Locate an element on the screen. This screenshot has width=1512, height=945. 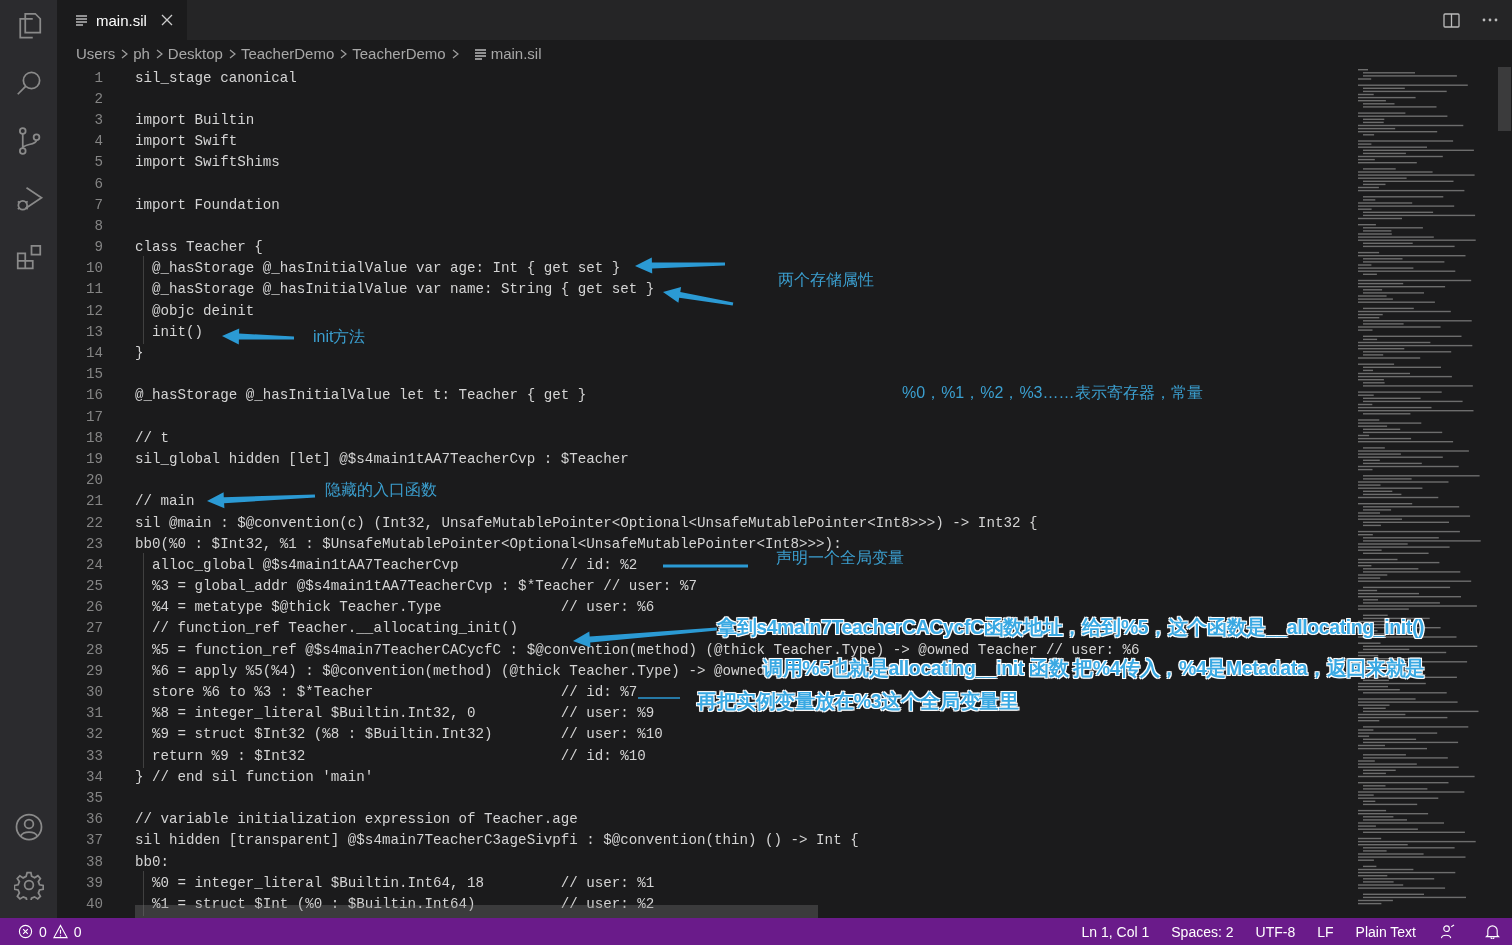
line-number: 6 is located at coordinates (98, 183).